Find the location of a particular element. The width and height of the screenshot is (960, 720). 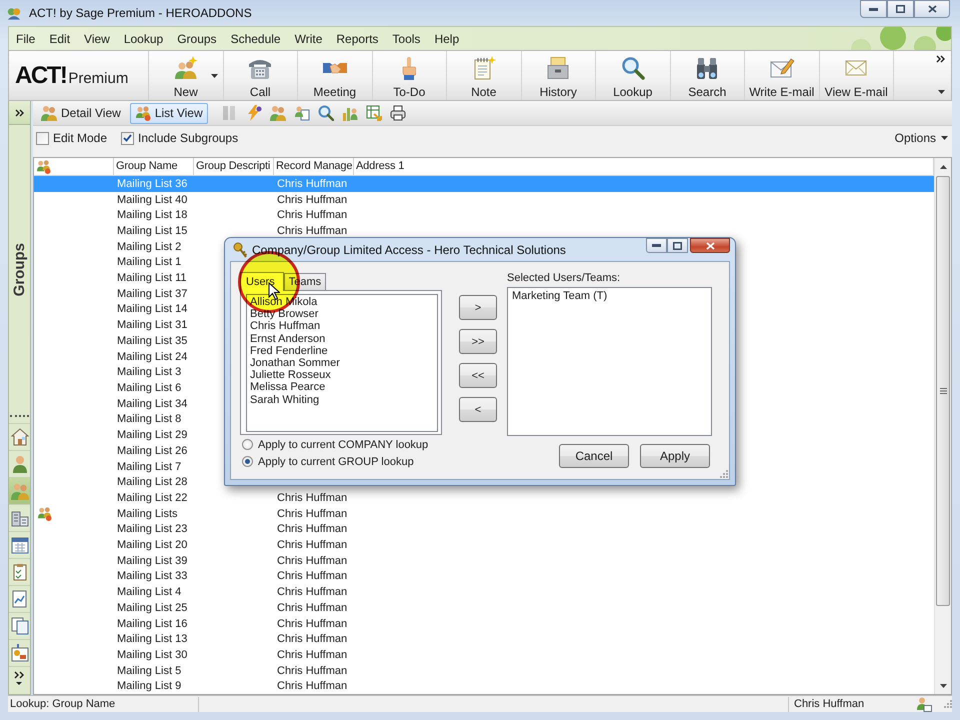

table-row: Mailing List 20 Chris Huffman is located at coordinates (484, 545).